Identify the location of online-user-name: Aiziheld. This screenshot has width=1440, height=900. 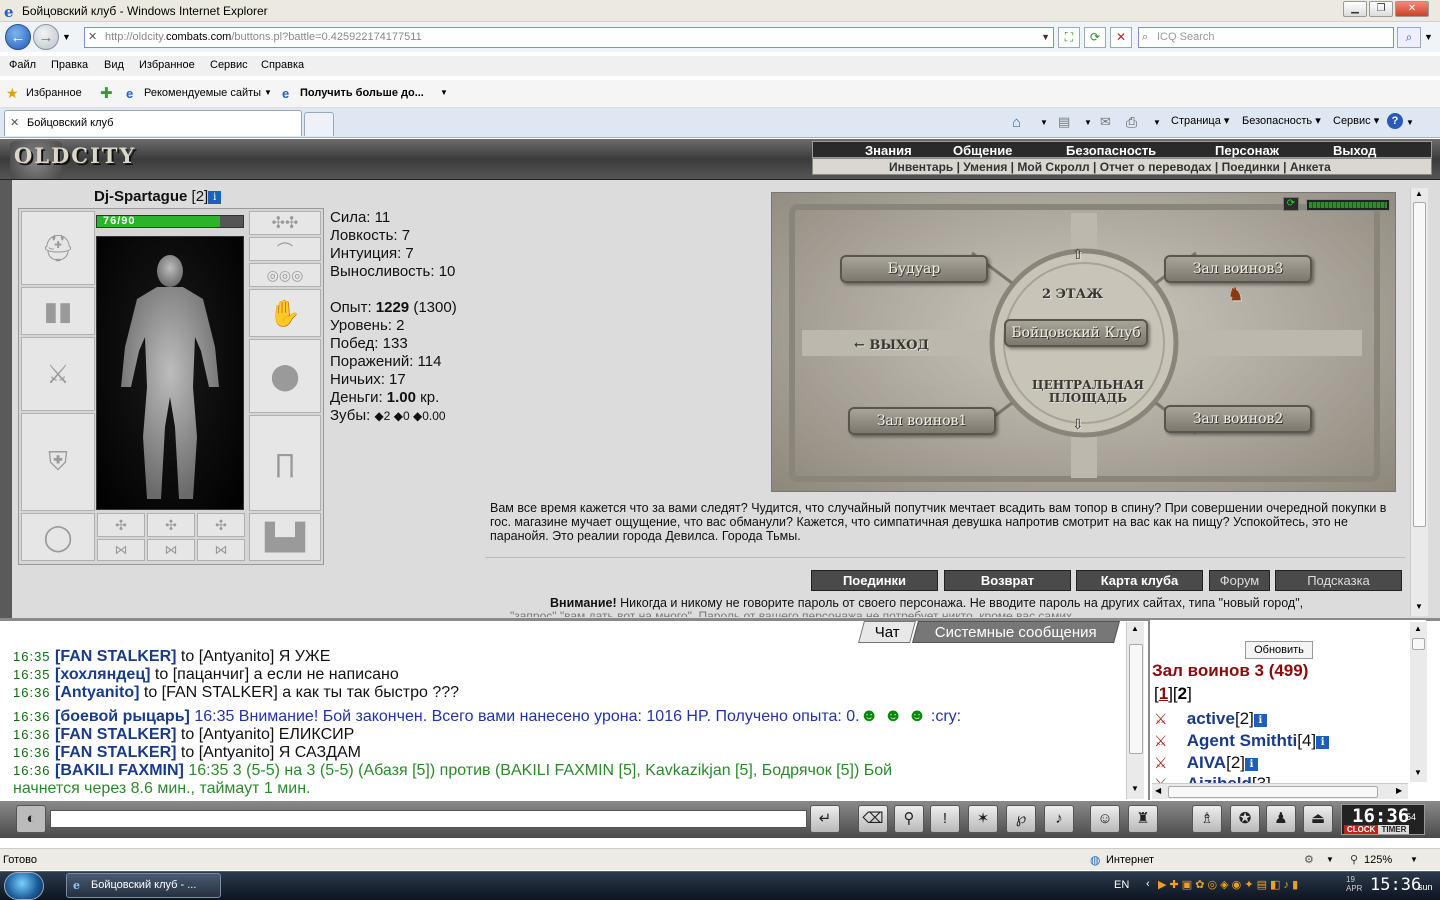
(1219, 779).